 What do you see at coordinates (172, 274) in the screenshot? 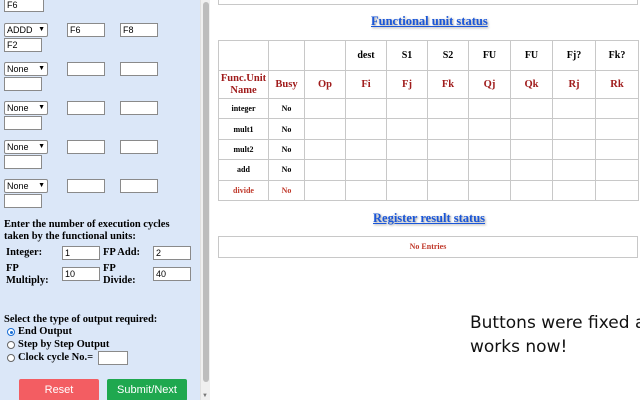
I see `fp-divide-cycles-input: 40` at bounding box center [172, 274].